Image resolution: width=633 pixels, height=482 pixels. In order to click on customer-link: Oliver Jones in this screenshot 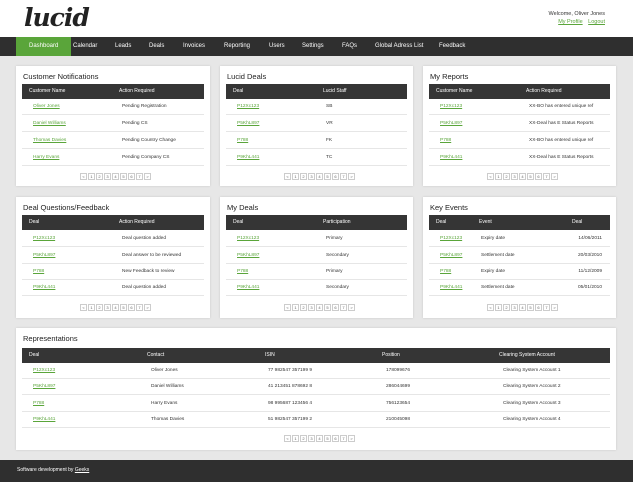, I will do `click(46, 106)`.